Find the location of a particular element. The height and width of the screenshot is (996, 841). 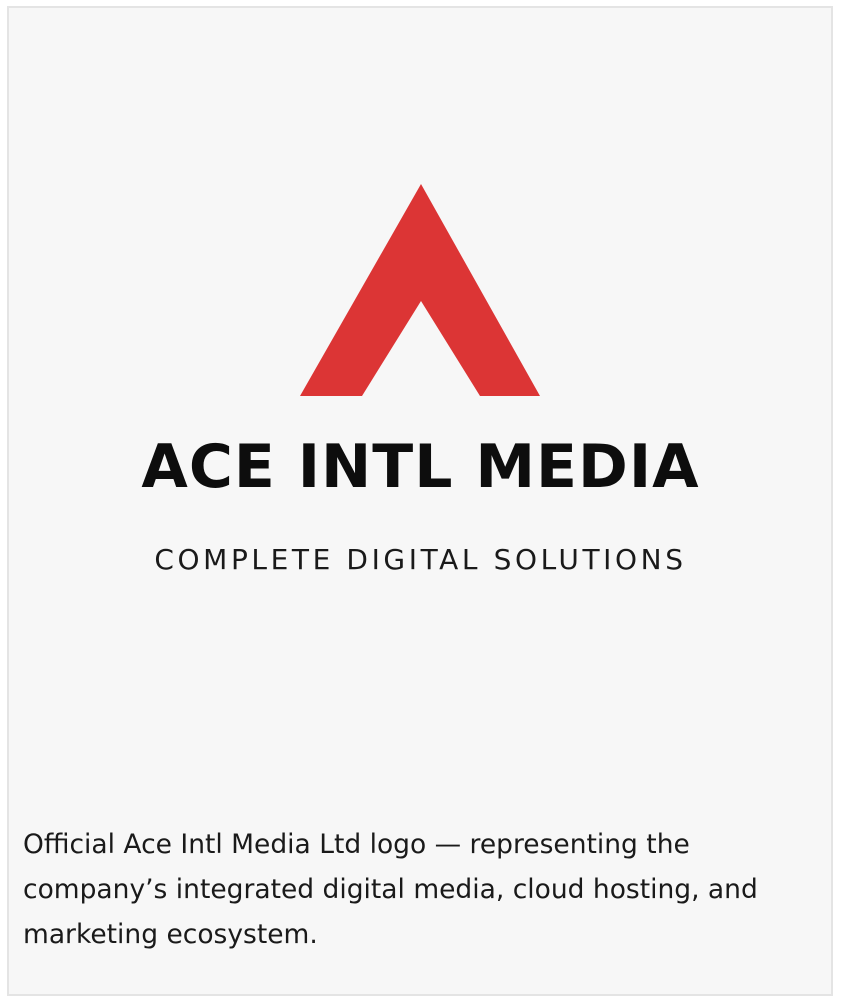

logo-tagline: COMPLETE DIGITAL SOLUTIONS is located at coordinates (420, 559).